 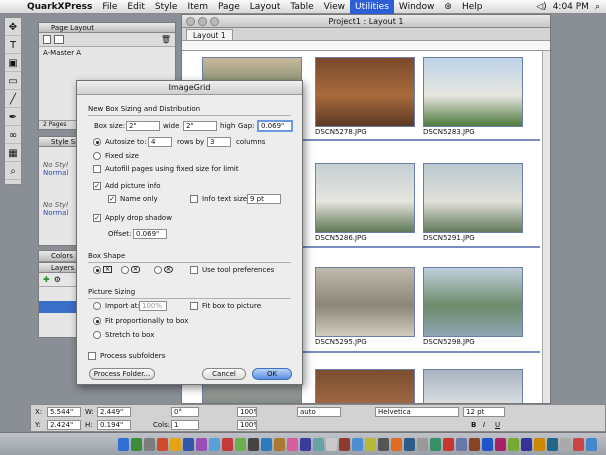 What do you see at coordinates (153, 306) in the screenshot?
I see `import-at-field: 100%` at bounding box center [153, 306].